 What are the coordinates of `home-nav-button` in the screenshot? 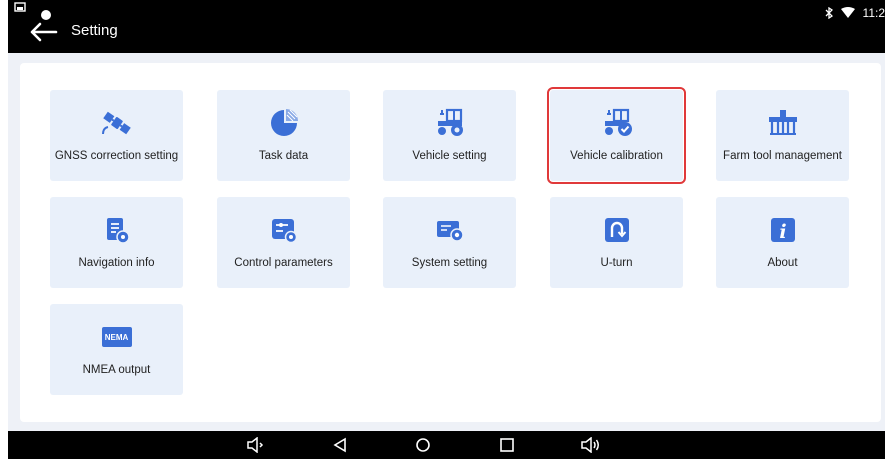 It's located at (423, 445).